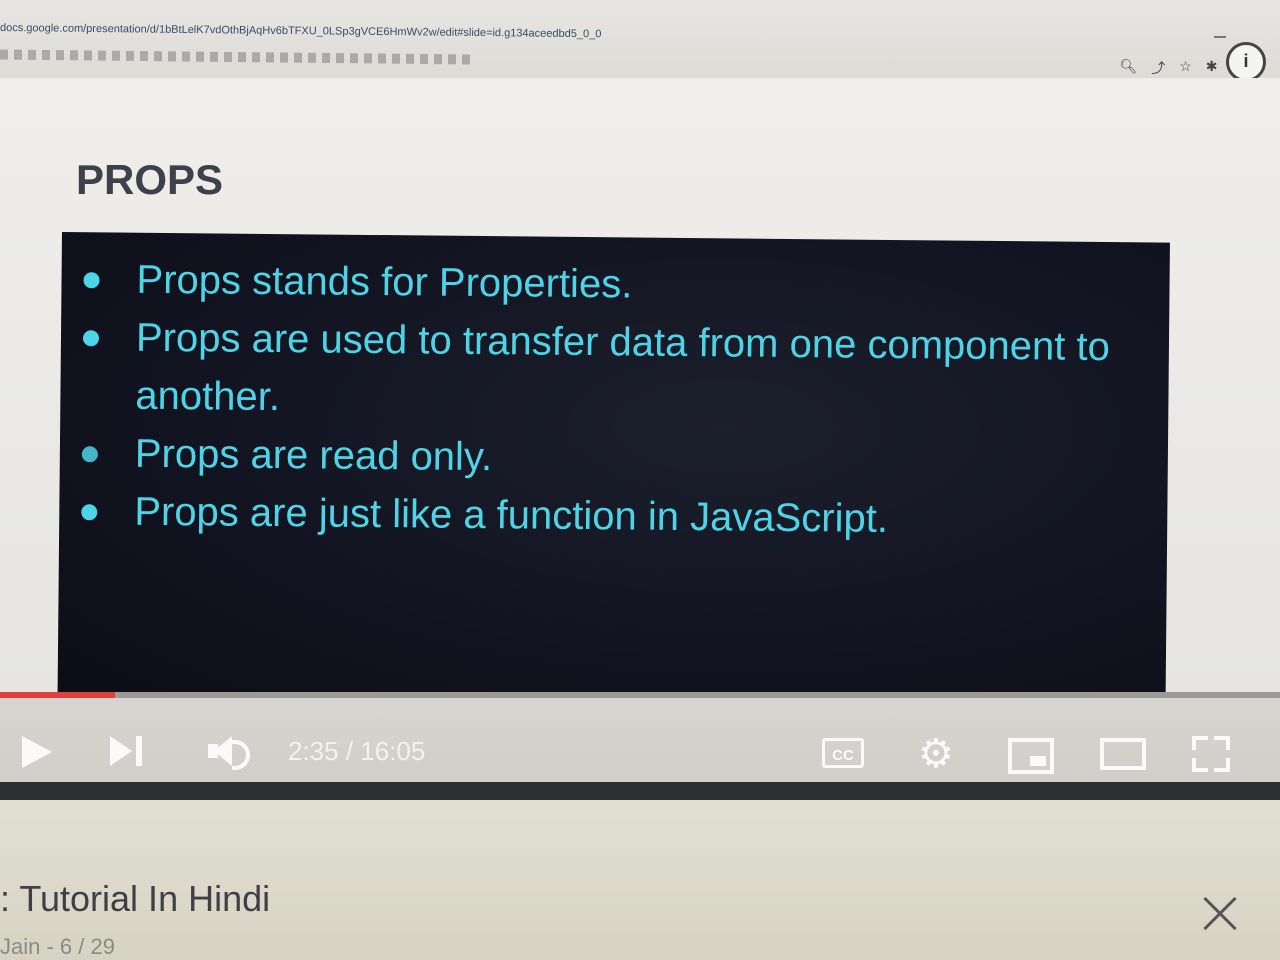 This screenshot has width=1280, height=960. What do you see at coordinates (843, 753) in the screenshot?
I see `captions-icon: CC` at bounding box center [843, 753].